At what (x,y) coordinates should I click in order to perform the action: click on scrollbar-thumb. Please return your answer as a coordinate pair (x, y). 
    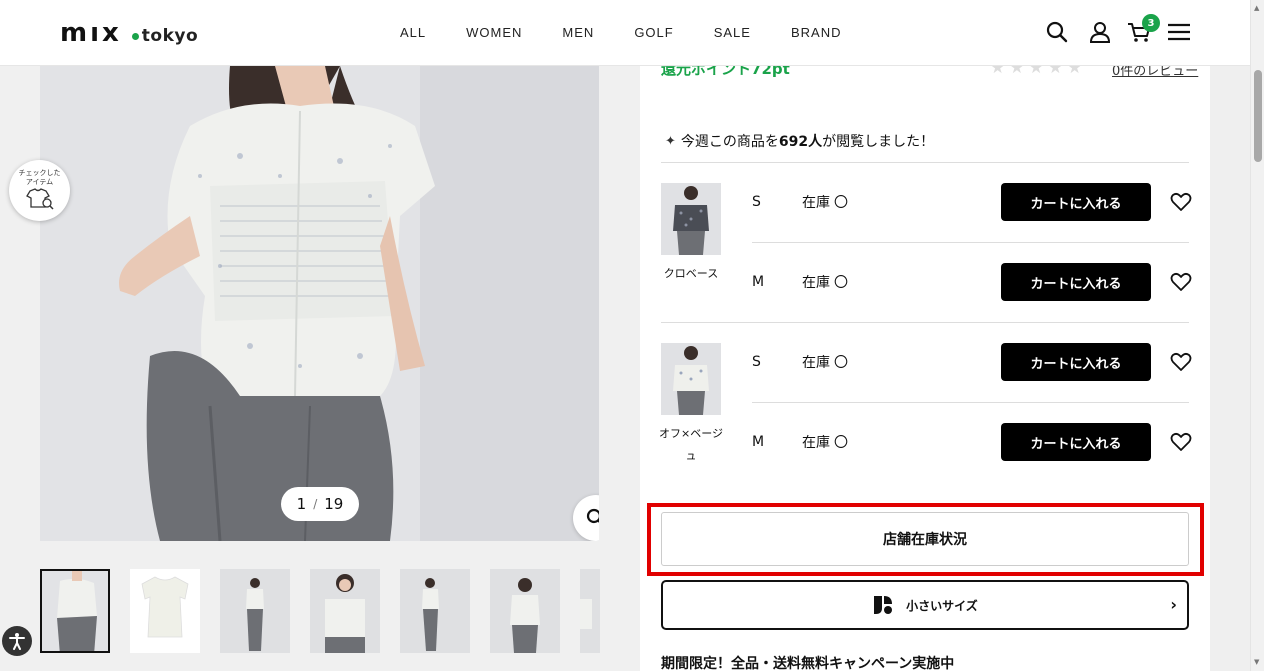
    Looking at the image, I should click on (1258, 116).